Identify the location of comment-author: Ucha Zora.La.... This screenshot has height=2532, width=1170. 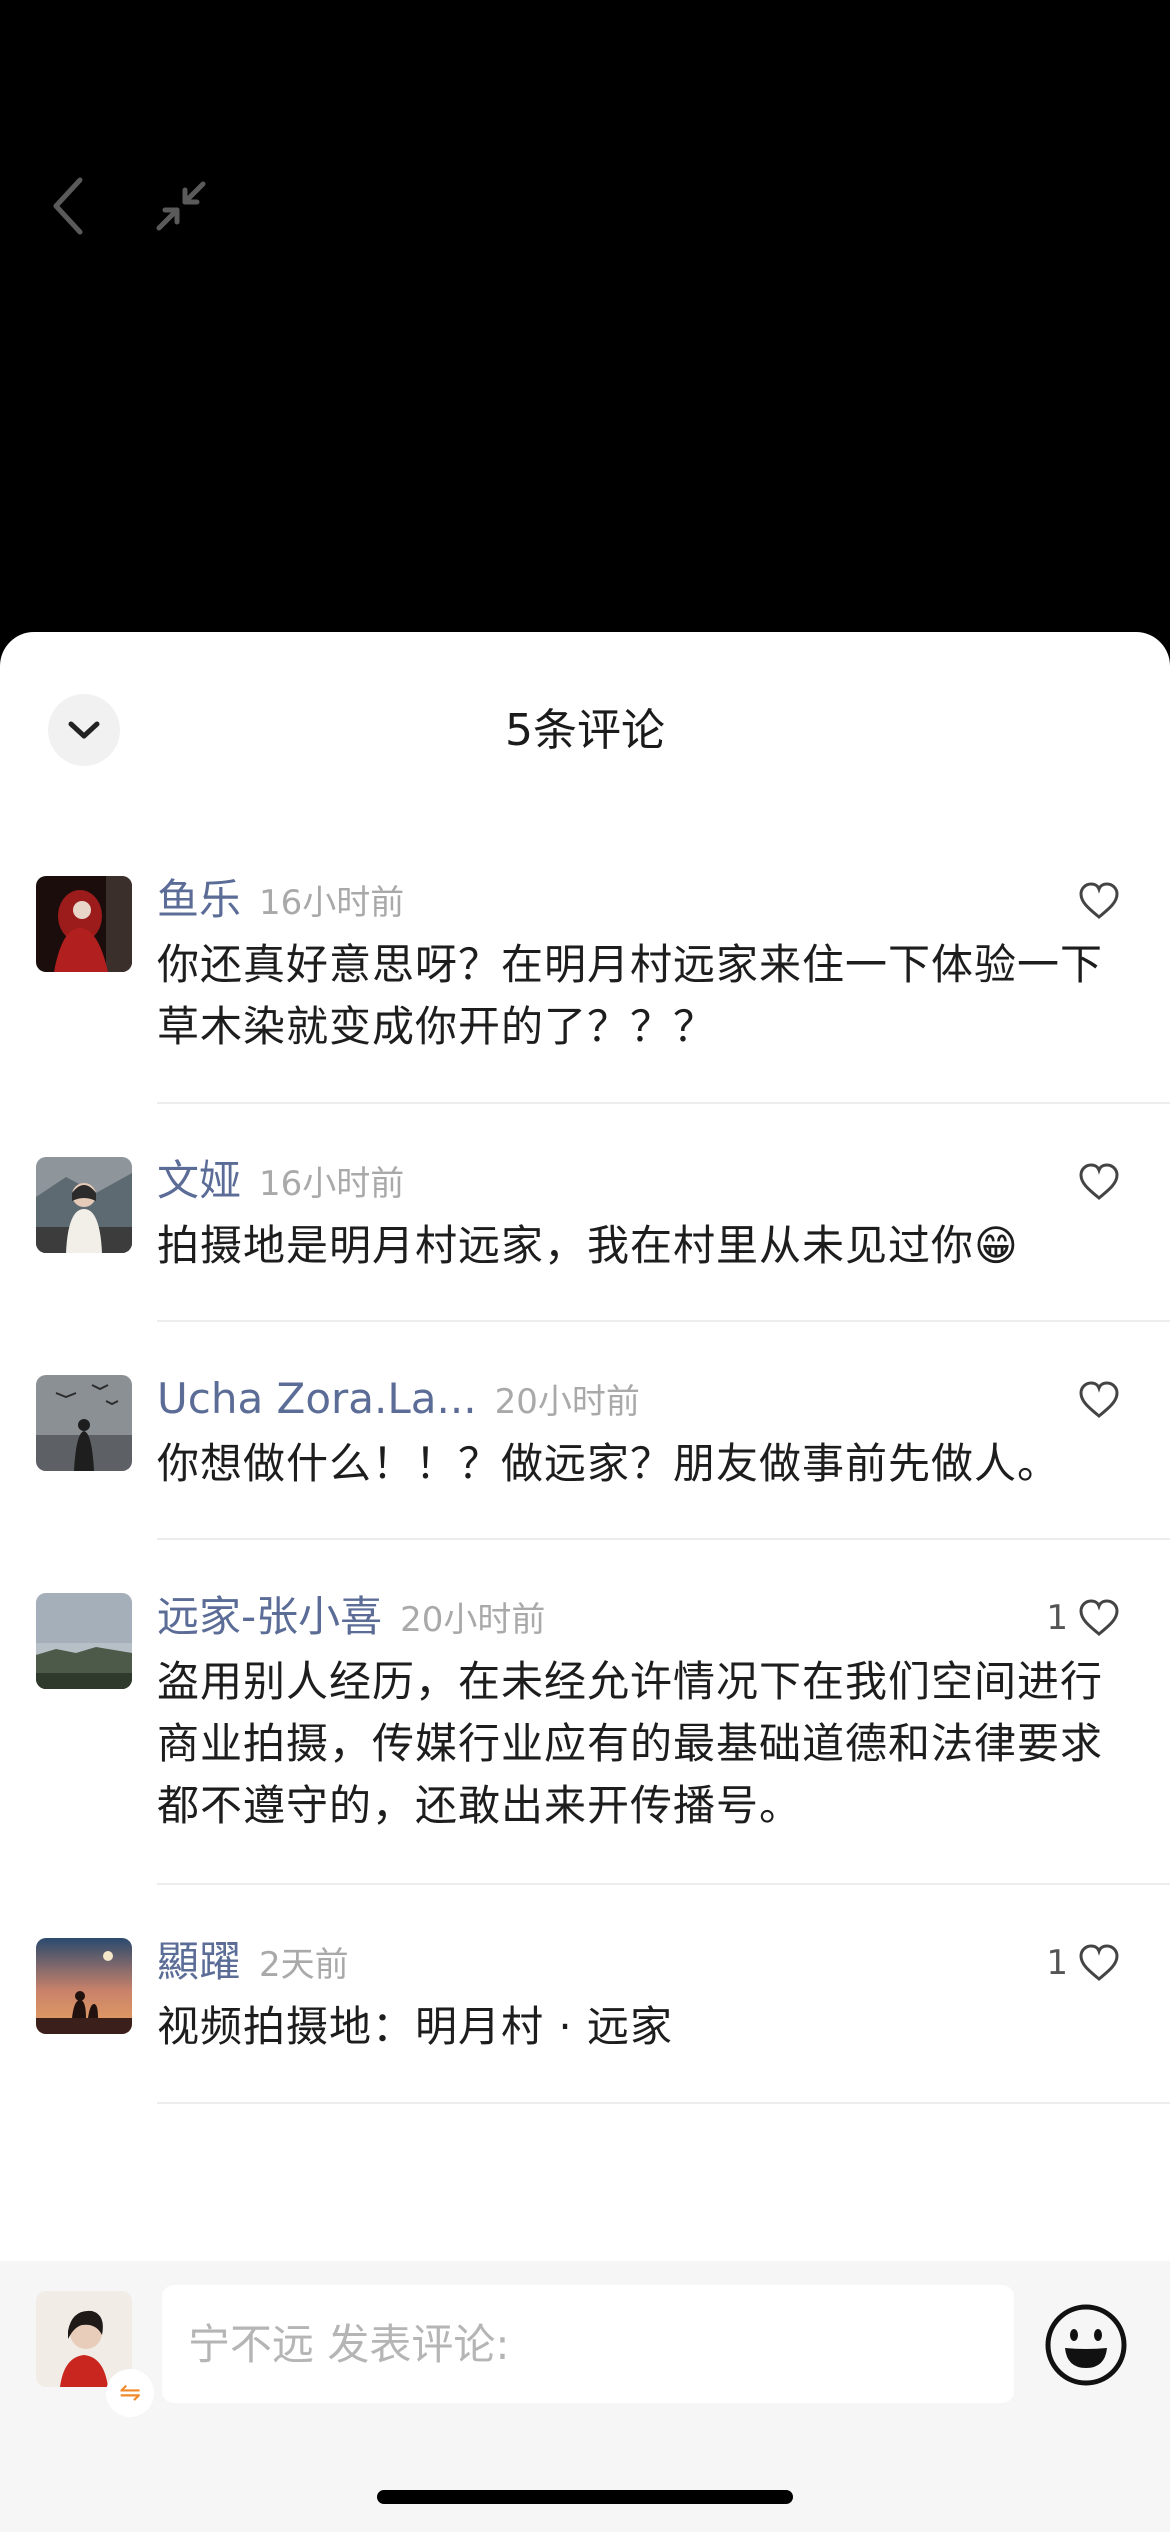
(317, 1399).